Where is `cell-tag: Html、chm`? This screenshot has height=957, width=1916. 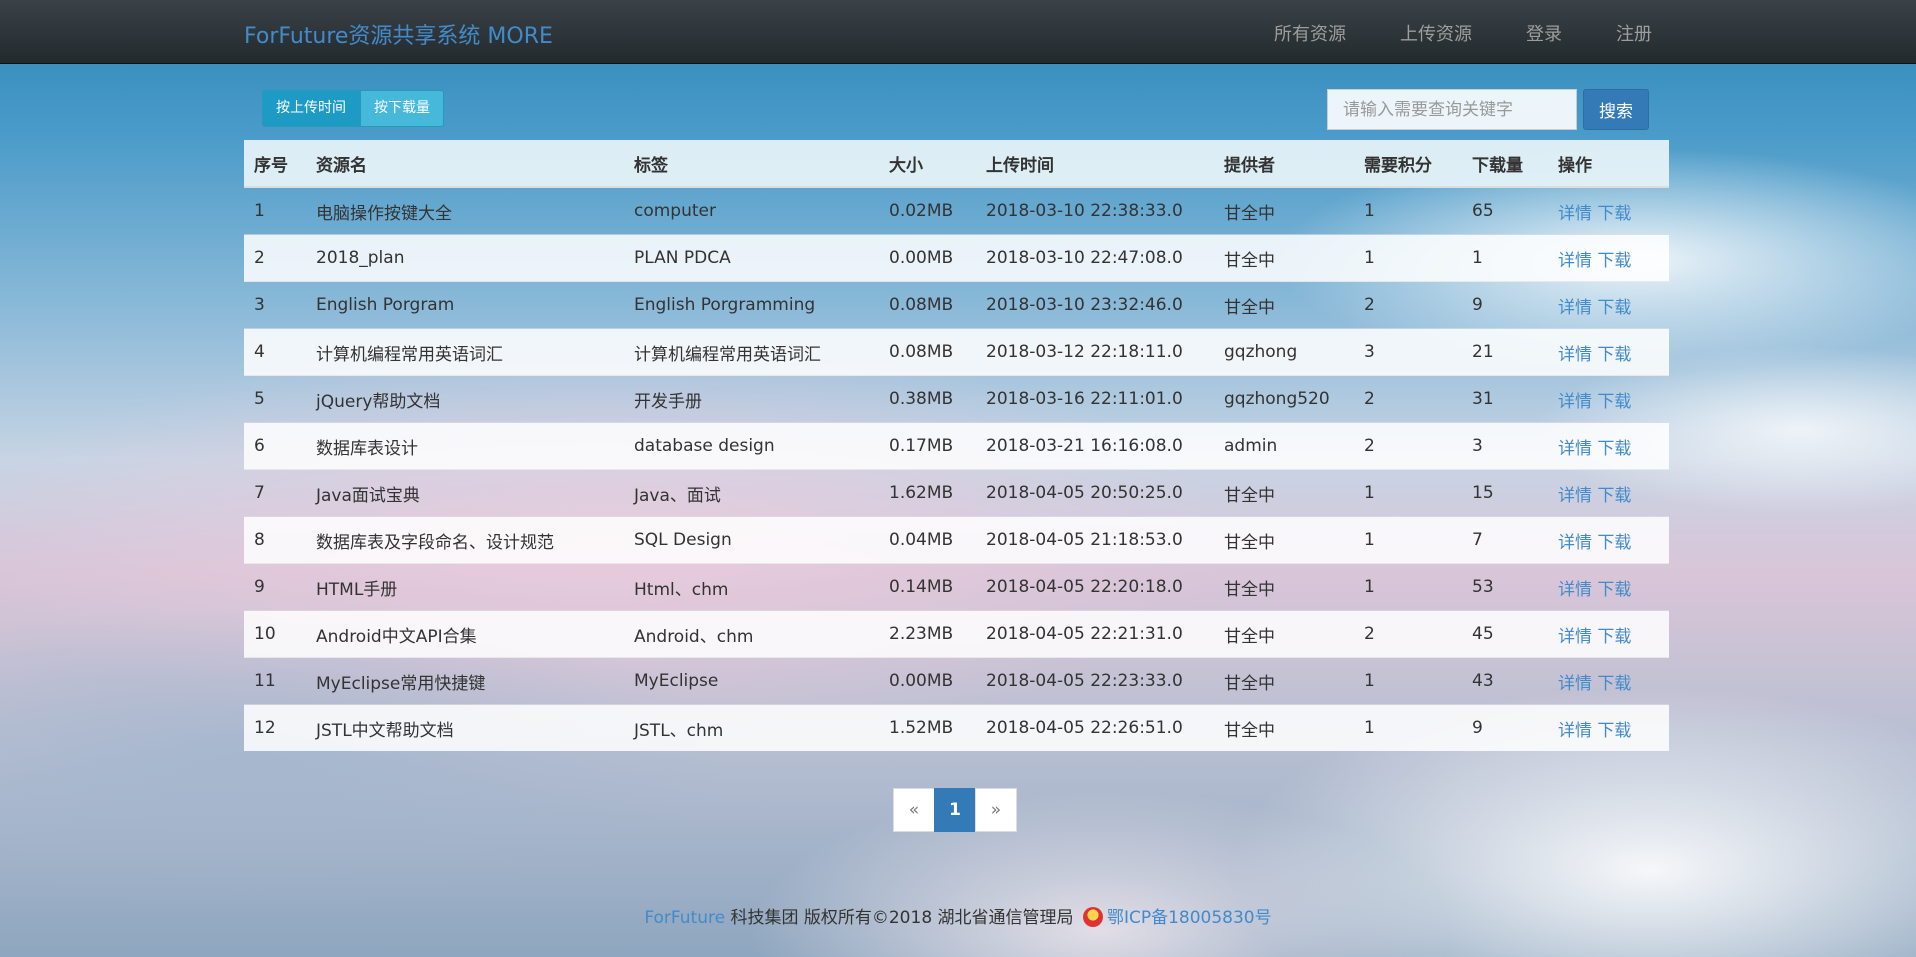
cell-tag: Html、chm is located at coordinates (751, 587).